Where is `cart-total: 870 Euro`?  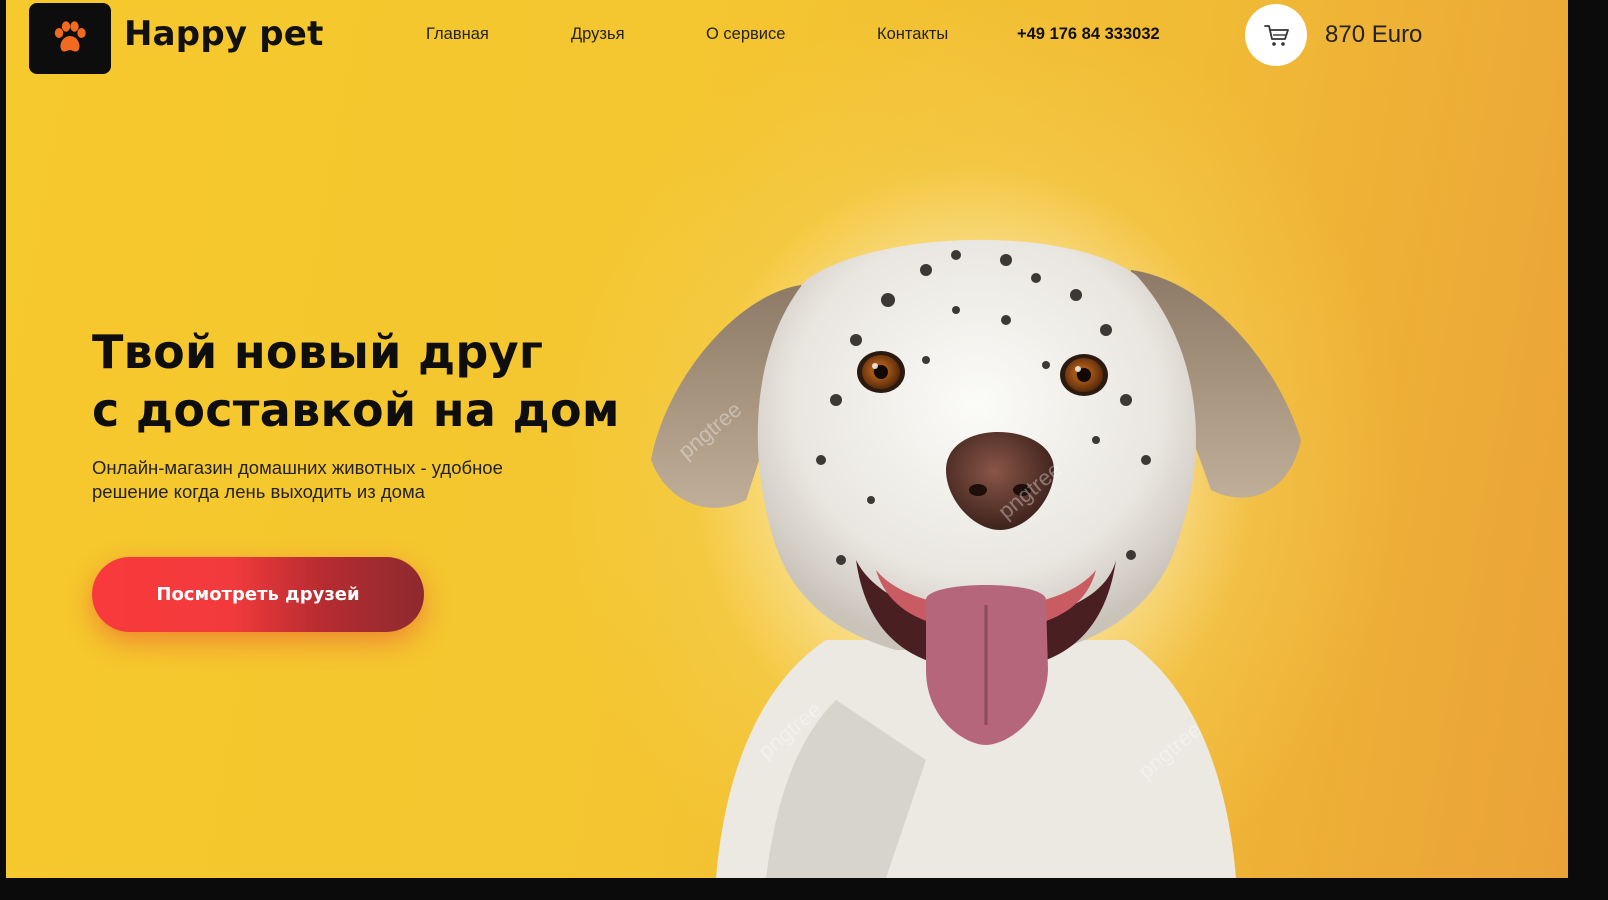
cart-total: 870 Euro is located at coordinates (1374, 34).